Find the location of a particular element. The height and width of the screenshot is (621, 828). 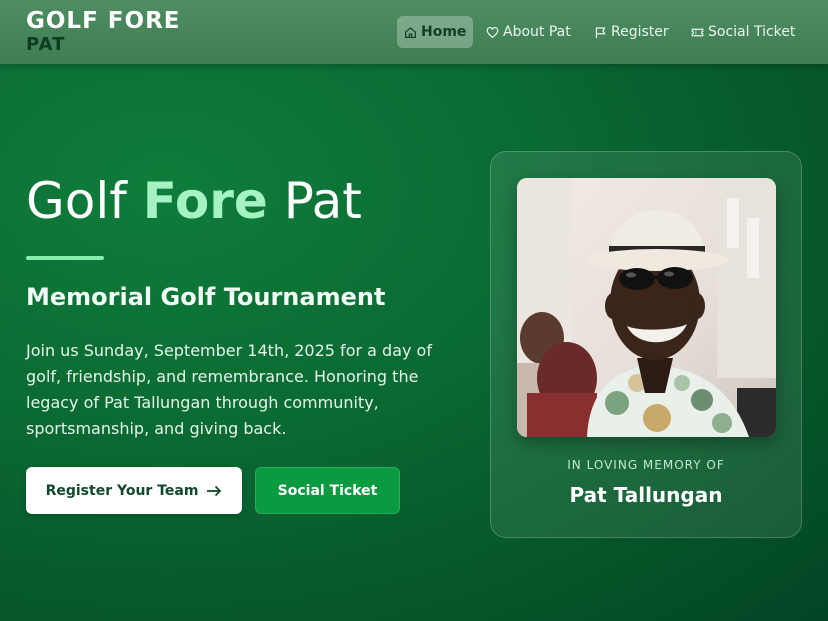

nav-item-label: Register is located at coordinates (640, 32).